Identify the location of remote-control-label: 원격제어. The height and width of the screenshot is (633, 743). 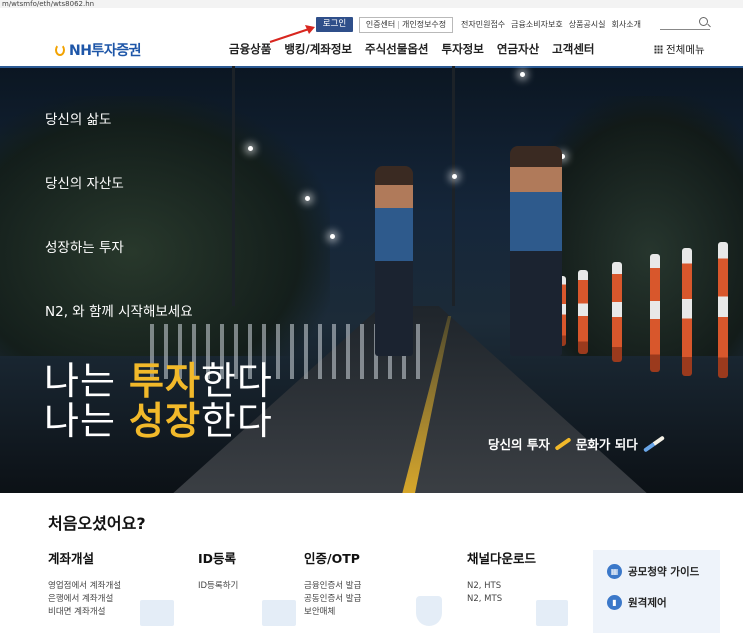
(647, 603).